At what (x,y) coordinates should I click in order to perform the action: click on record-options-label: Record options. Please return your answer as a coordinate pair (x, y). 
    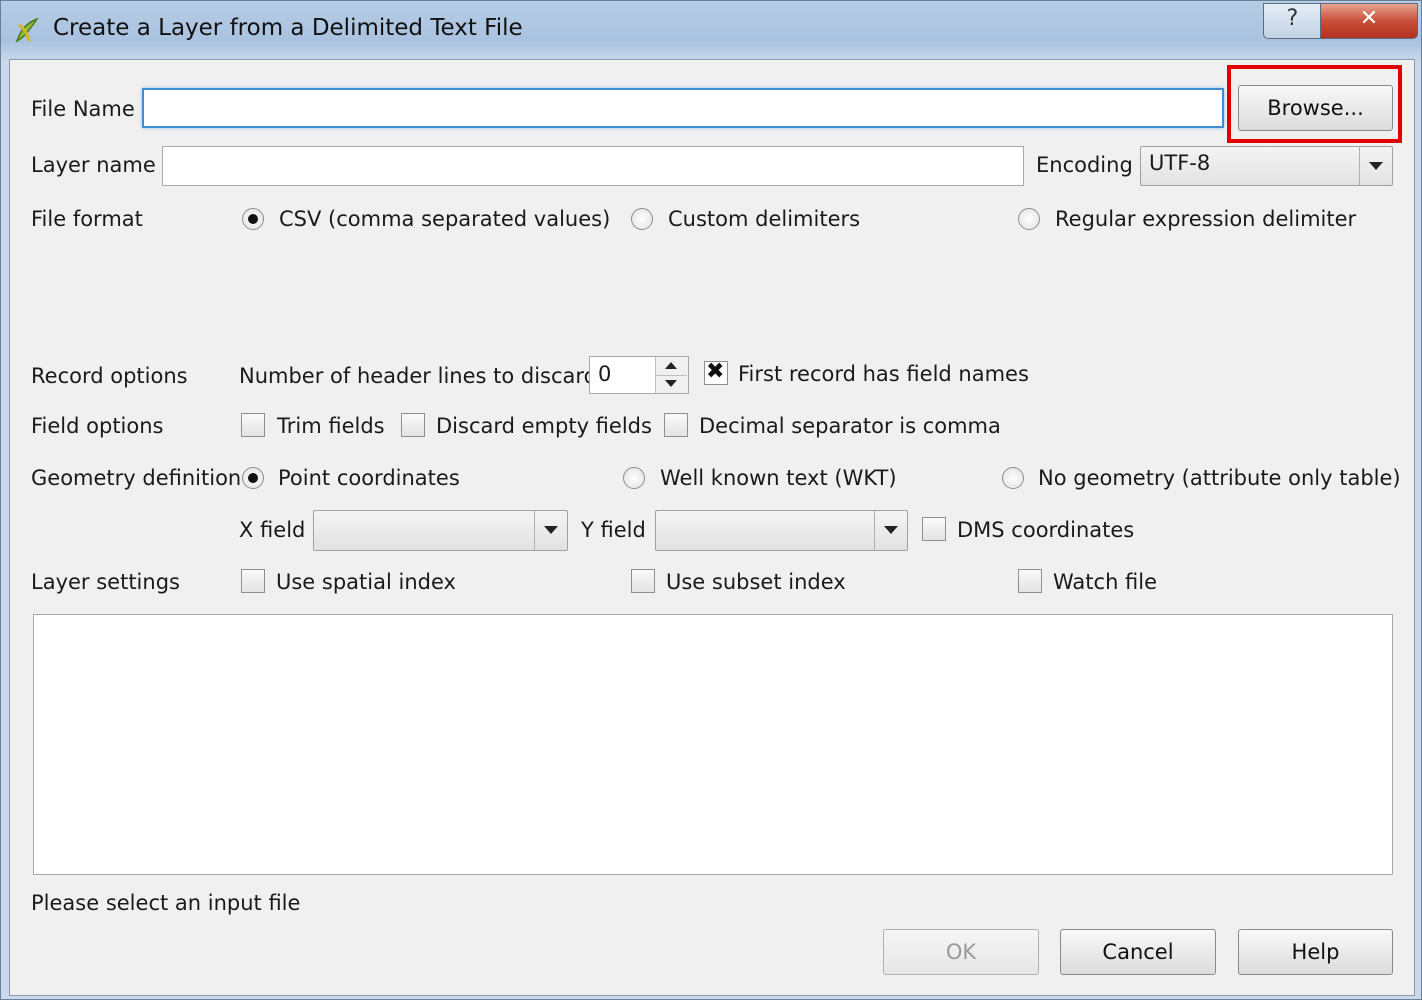
    Looking at the image, I should click on (109, 376).